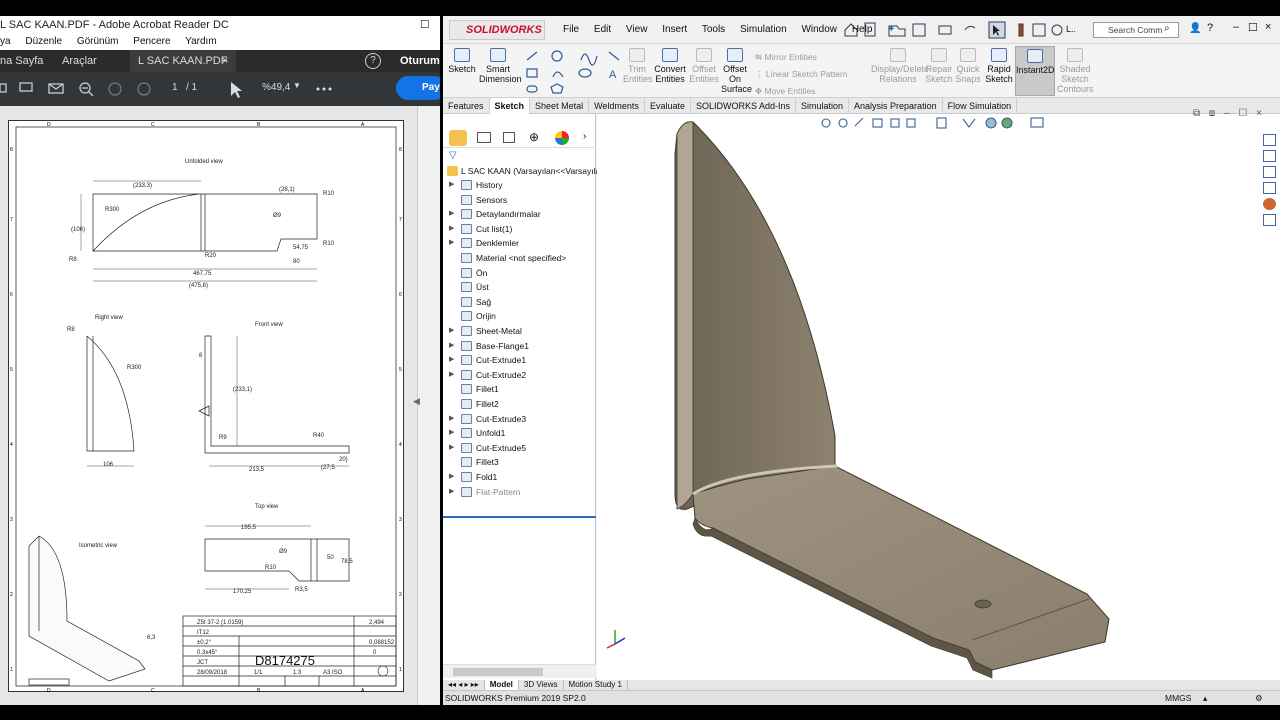  I want to click on tree-item: ▶ Cut list(1), so click(519, 229).